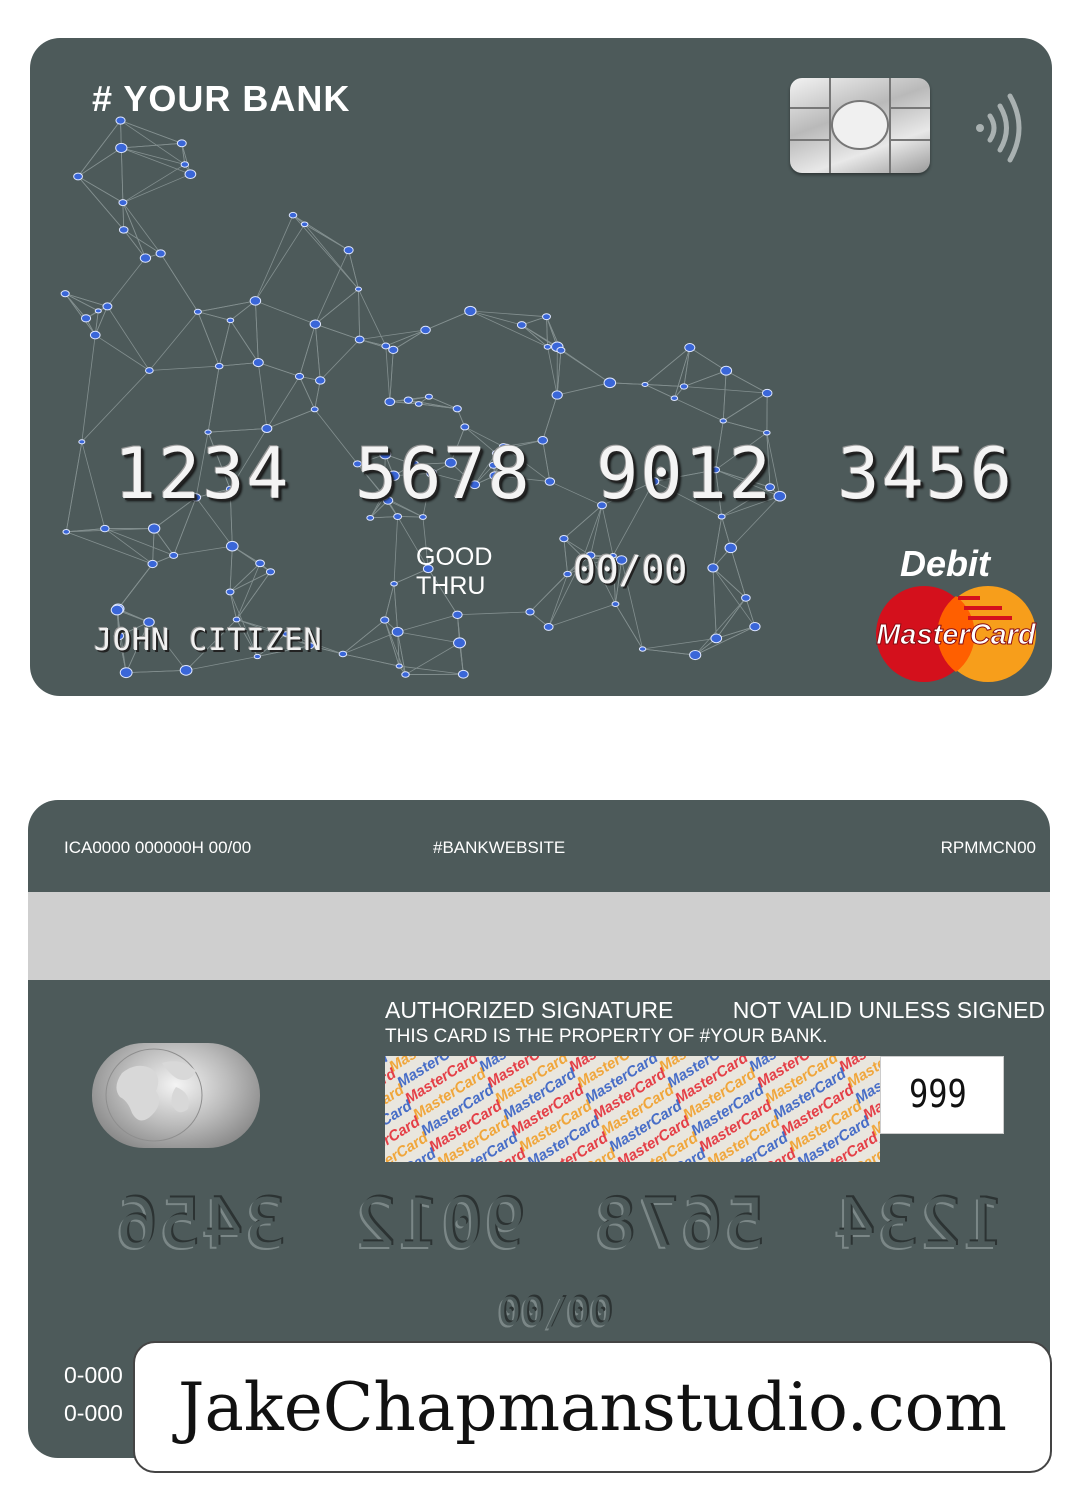 The width and height of the screenshot is (1080, 1500). I want to click on phone-number-2: 0-000, so click(93, 1413).